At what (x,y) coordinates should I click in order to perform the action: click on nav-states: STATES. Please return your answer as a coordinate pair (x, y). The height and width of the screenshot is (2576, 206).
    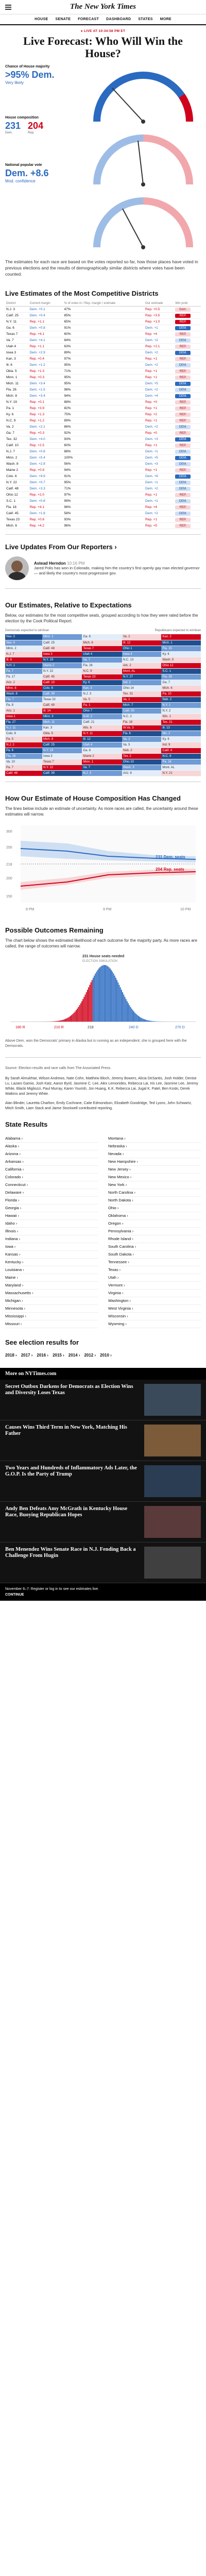
    Looking at the image, I should click on (145, 19).